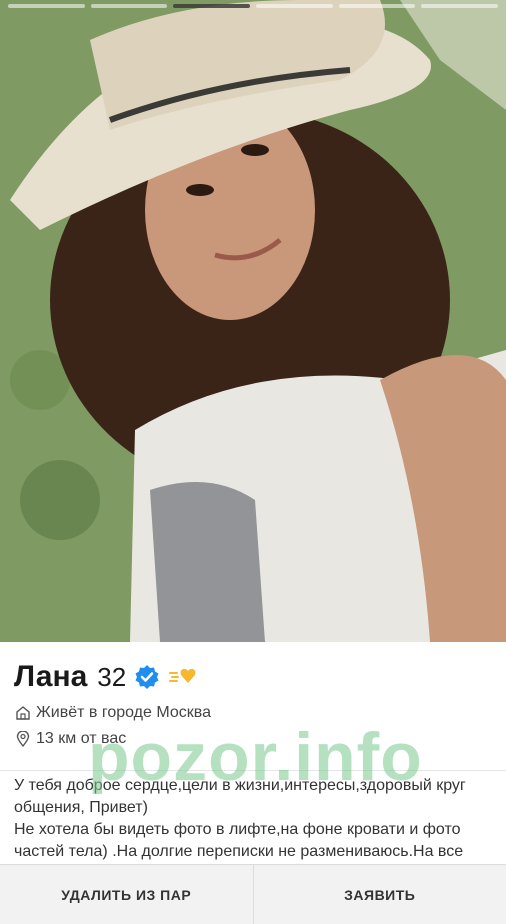 The height and width of the screenshot is (924, 506). I want to click on action-bar: УДАЛИТЬ ИЗ ПАР ЗАЯВИТЬ, so click(253, 894).